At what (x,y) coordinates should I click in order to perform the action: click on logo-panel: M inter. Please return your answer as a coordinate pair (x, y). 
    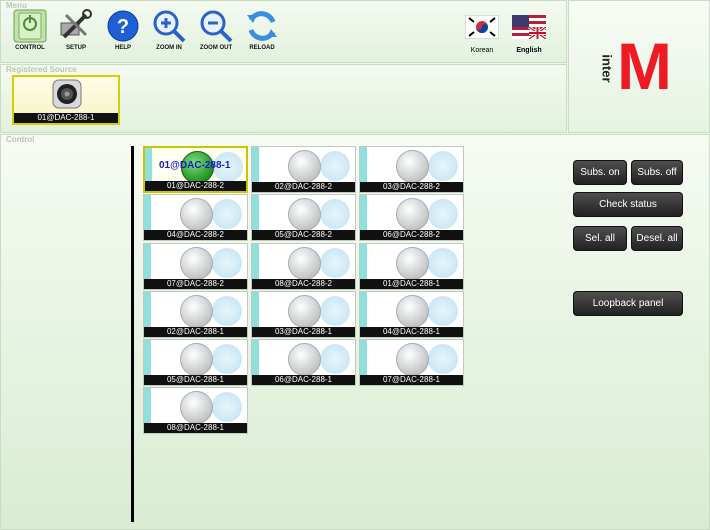
    Looking at the image, I should click on (639, 66).